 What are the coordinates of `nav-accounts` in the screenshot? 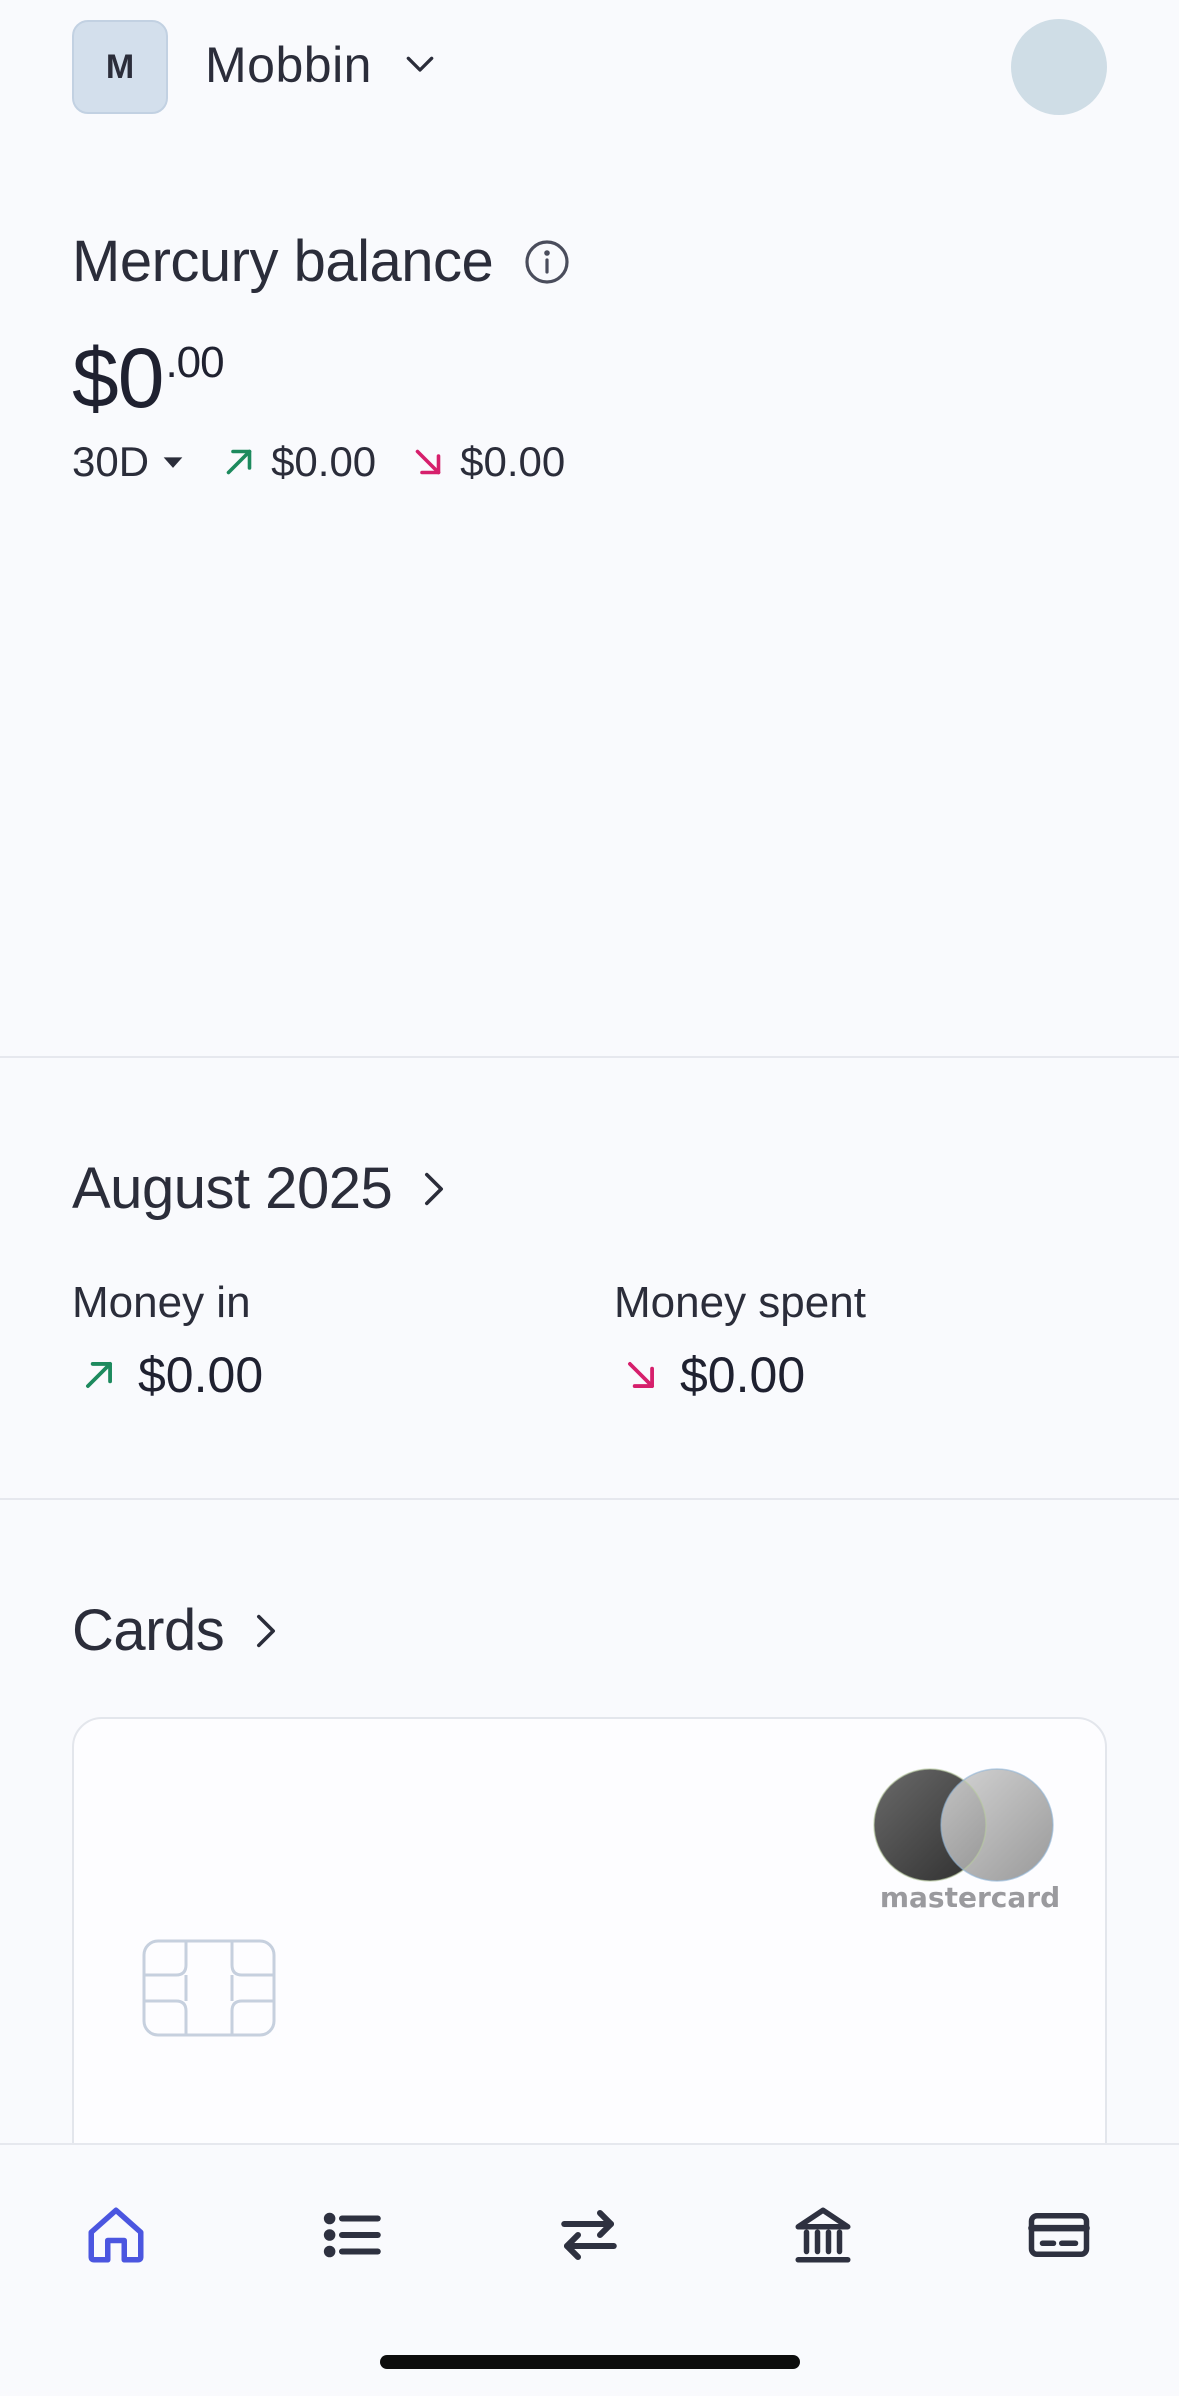 It's located at (823, 2235).